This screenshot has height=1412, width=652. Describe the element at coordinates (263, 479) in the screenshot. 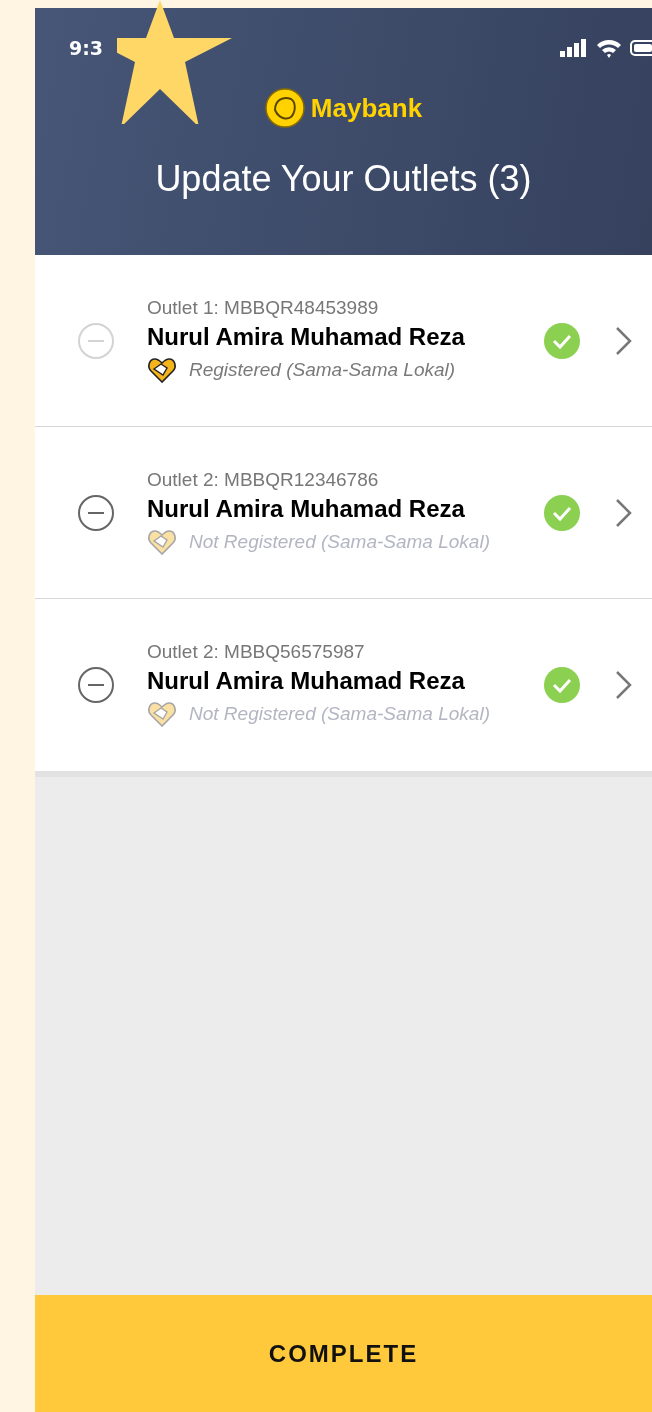

I see `outlet-label: Outlet 2: MBBQR12346786` at that location.